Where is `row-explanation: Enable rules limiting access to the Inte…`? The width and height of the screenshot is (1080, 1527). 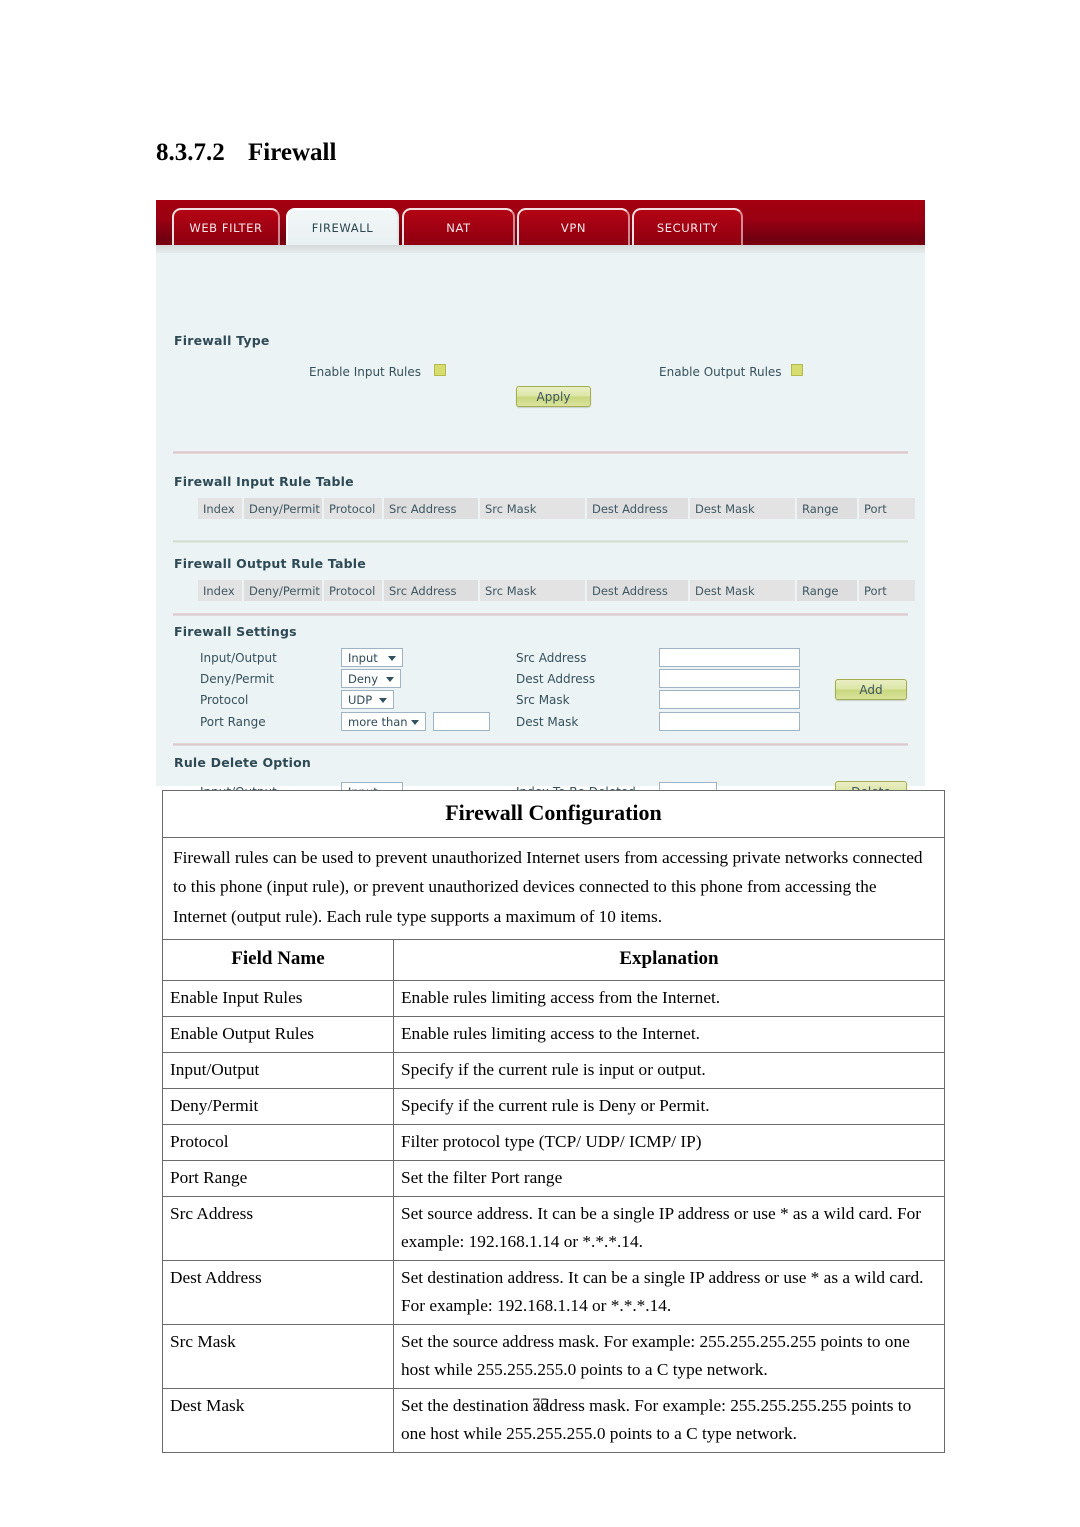 row-explanation: Enable rules limiting access to the Inte… is located at coordinates (669, 1034).